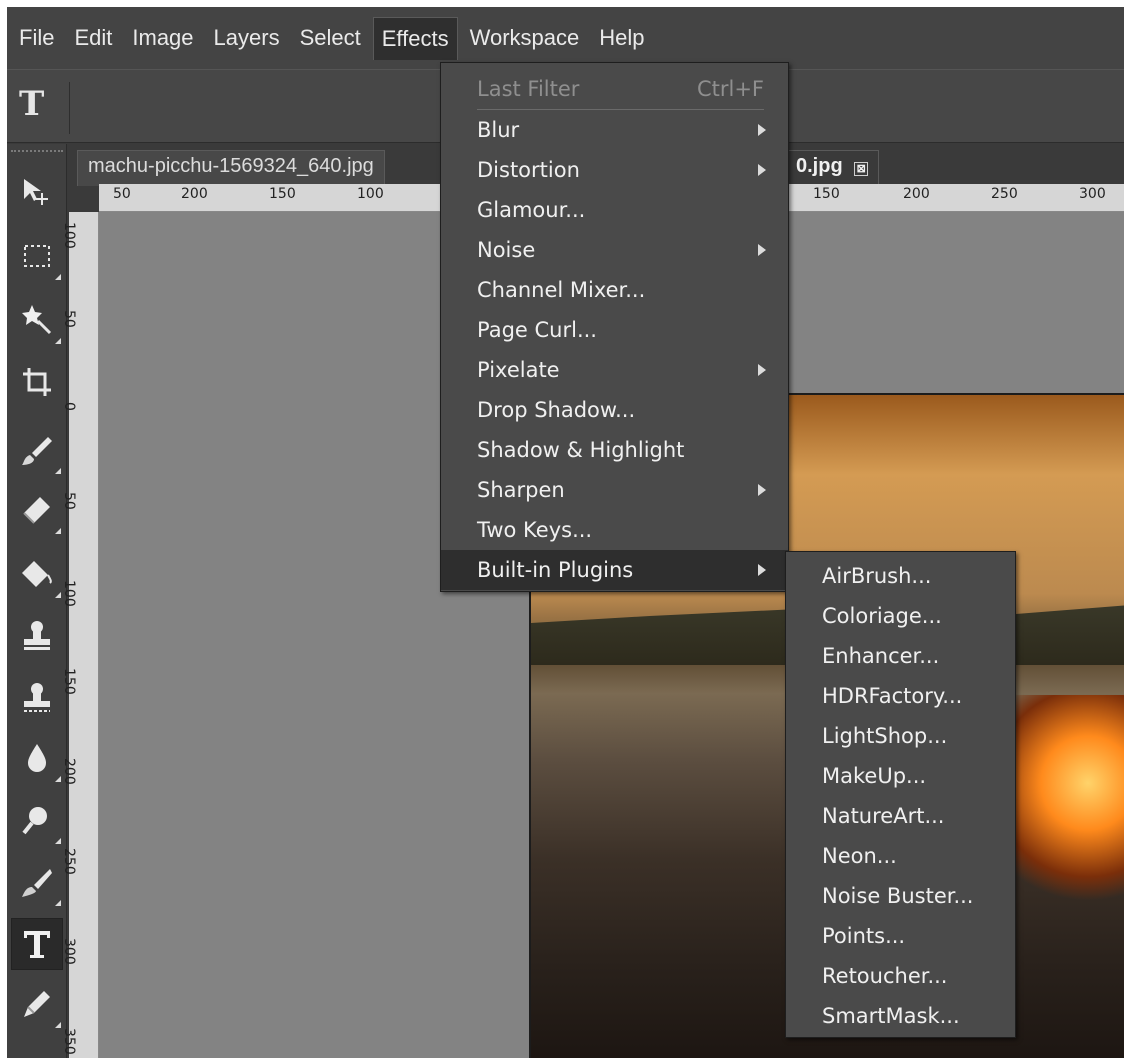 Image resolution: width=1124 pixels, height=1058 pixels. I want to click on menu-item-shadow-highlight: Shadow & Highlight, so click(614, 450).